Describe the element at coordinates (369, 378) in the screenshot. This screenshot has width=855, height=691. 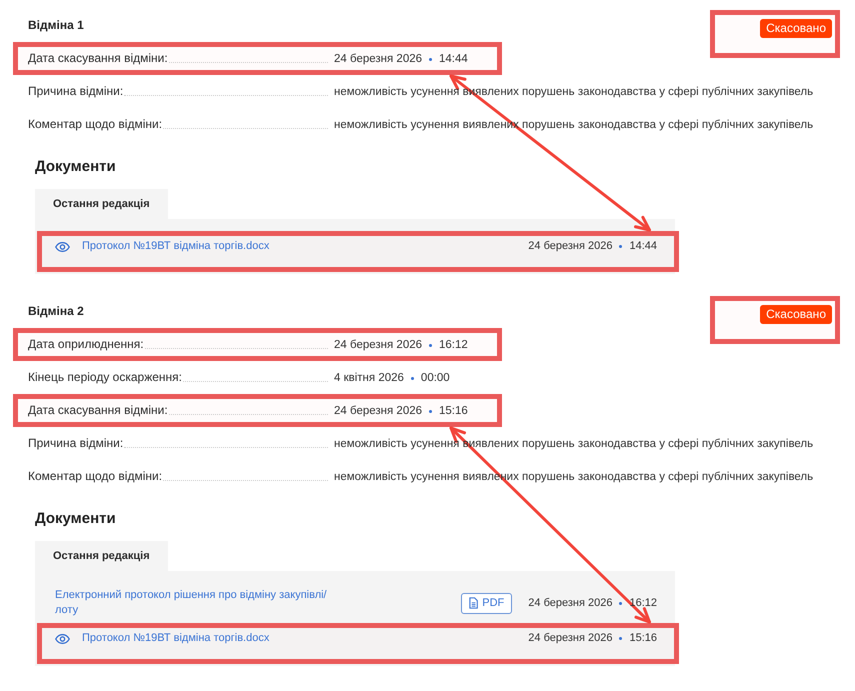
I see `date-text: 4 квітня 2026` at that location.